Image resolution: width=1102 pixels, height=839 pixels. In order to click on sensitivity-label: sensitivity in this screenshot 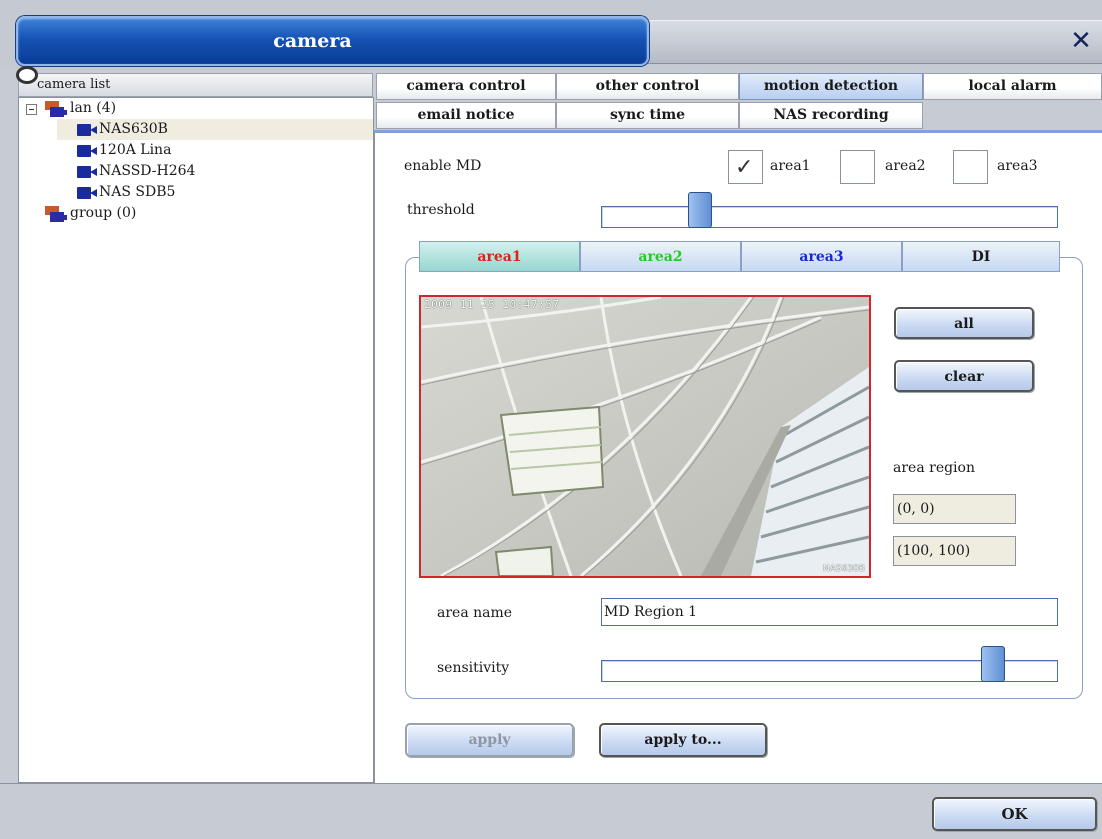, I will do `click(473, 668)`.